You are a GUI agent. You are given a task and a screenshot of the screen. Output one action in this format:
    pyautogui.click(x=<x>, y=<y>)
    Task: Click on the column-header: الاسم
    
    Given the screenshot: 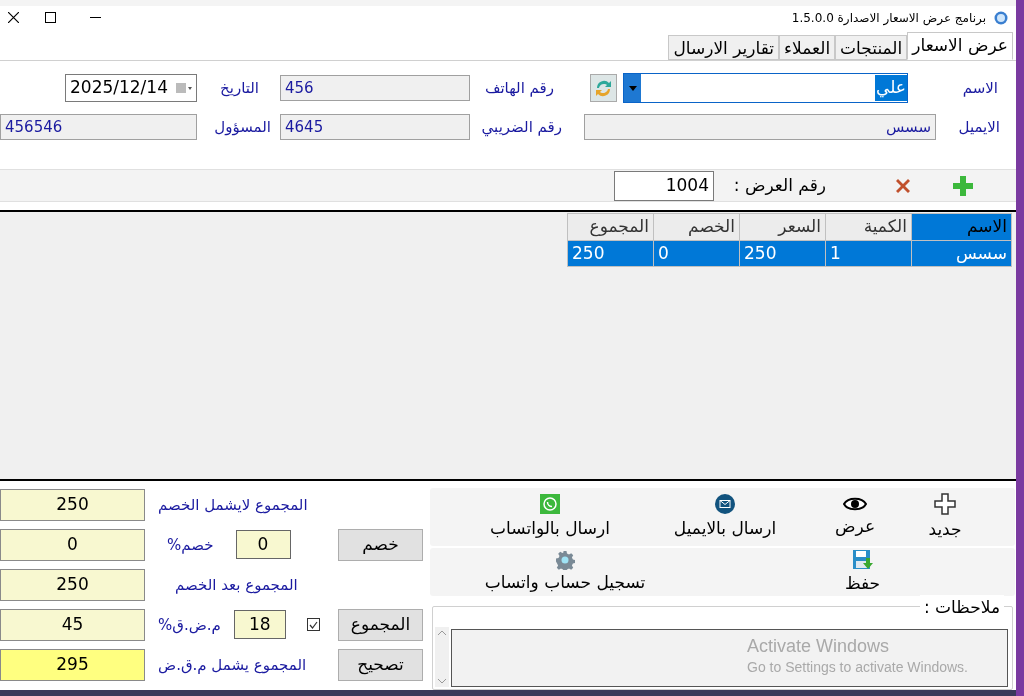 What is the action you would take?
    pyautogui.click(x=961, y=227)
    